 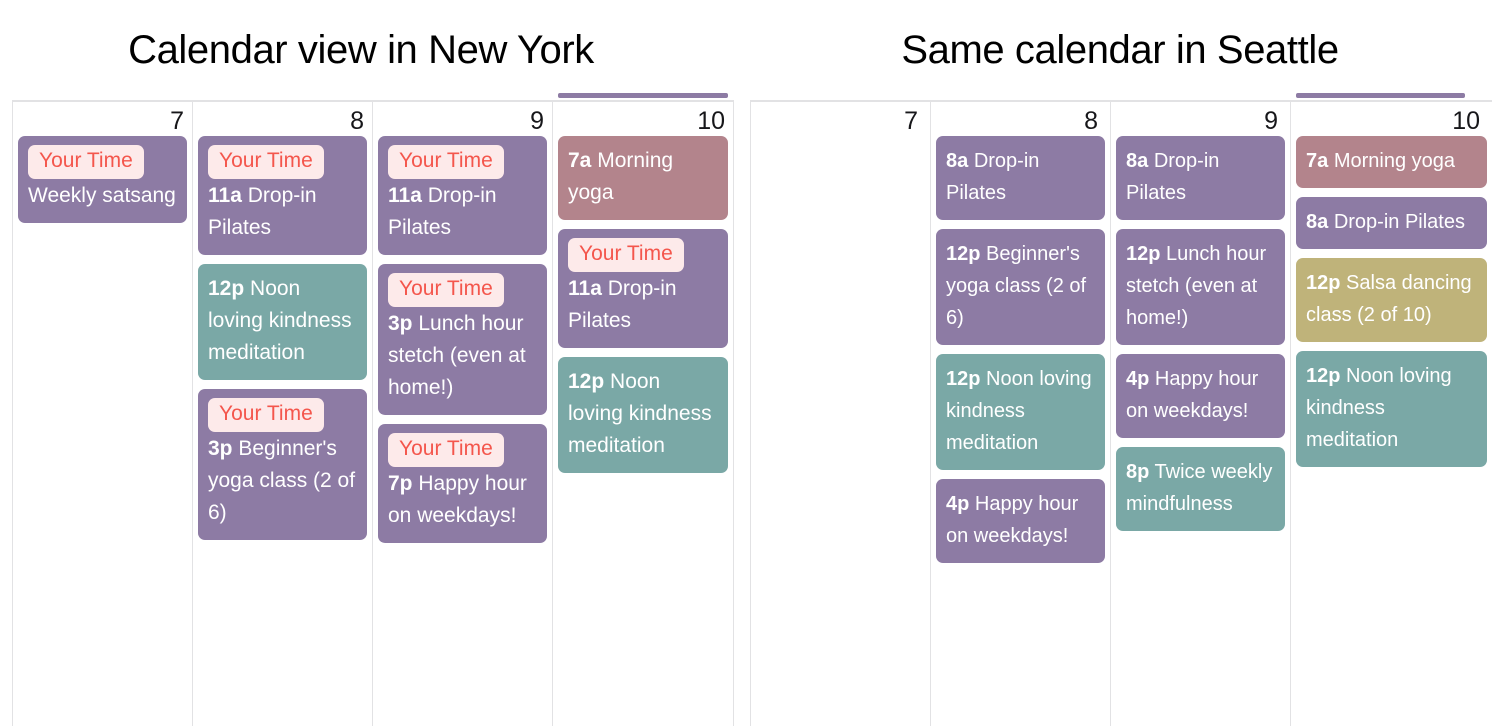 What do you see at coordinates (1200, 489) in the screenshot?
I see `calendar-event: 8p Twice weekly mindfulness` at bounding box center [1200, 489].